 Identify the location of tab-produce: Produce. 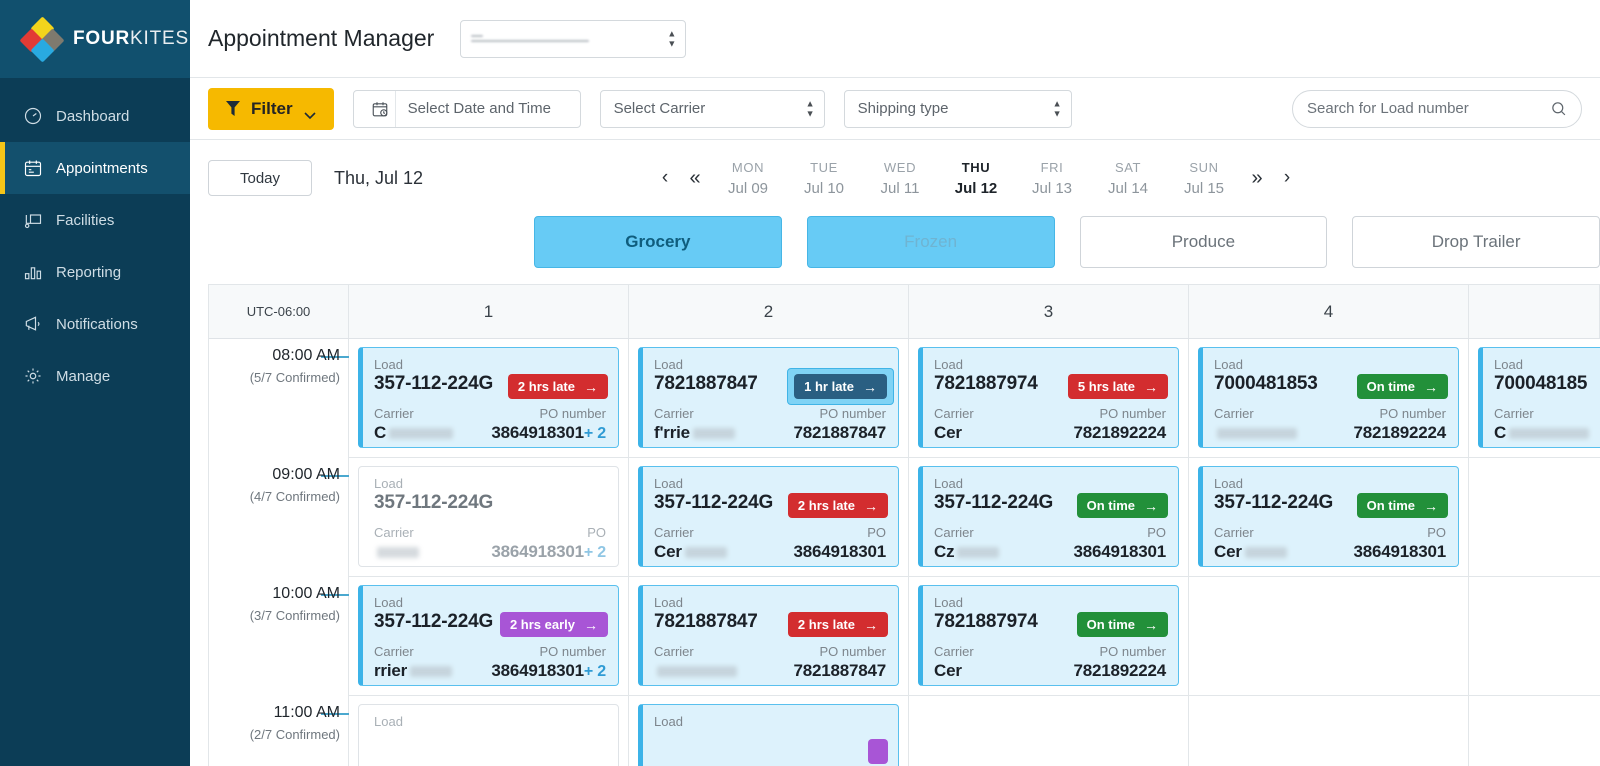
(1203, 242).